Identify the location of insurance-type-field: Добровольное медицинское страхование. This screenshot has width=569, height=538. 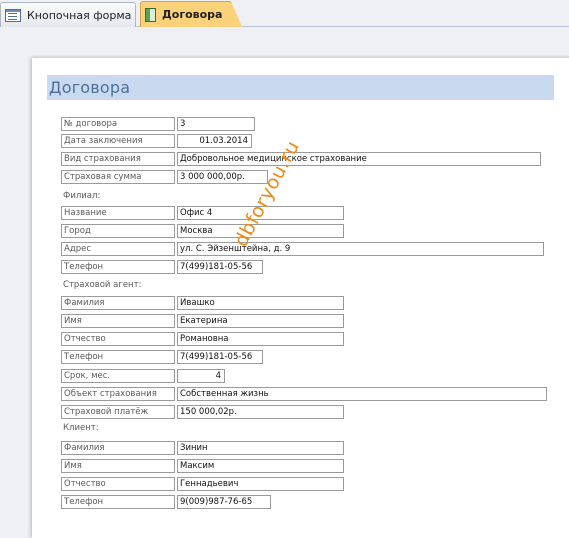
(359, 159).